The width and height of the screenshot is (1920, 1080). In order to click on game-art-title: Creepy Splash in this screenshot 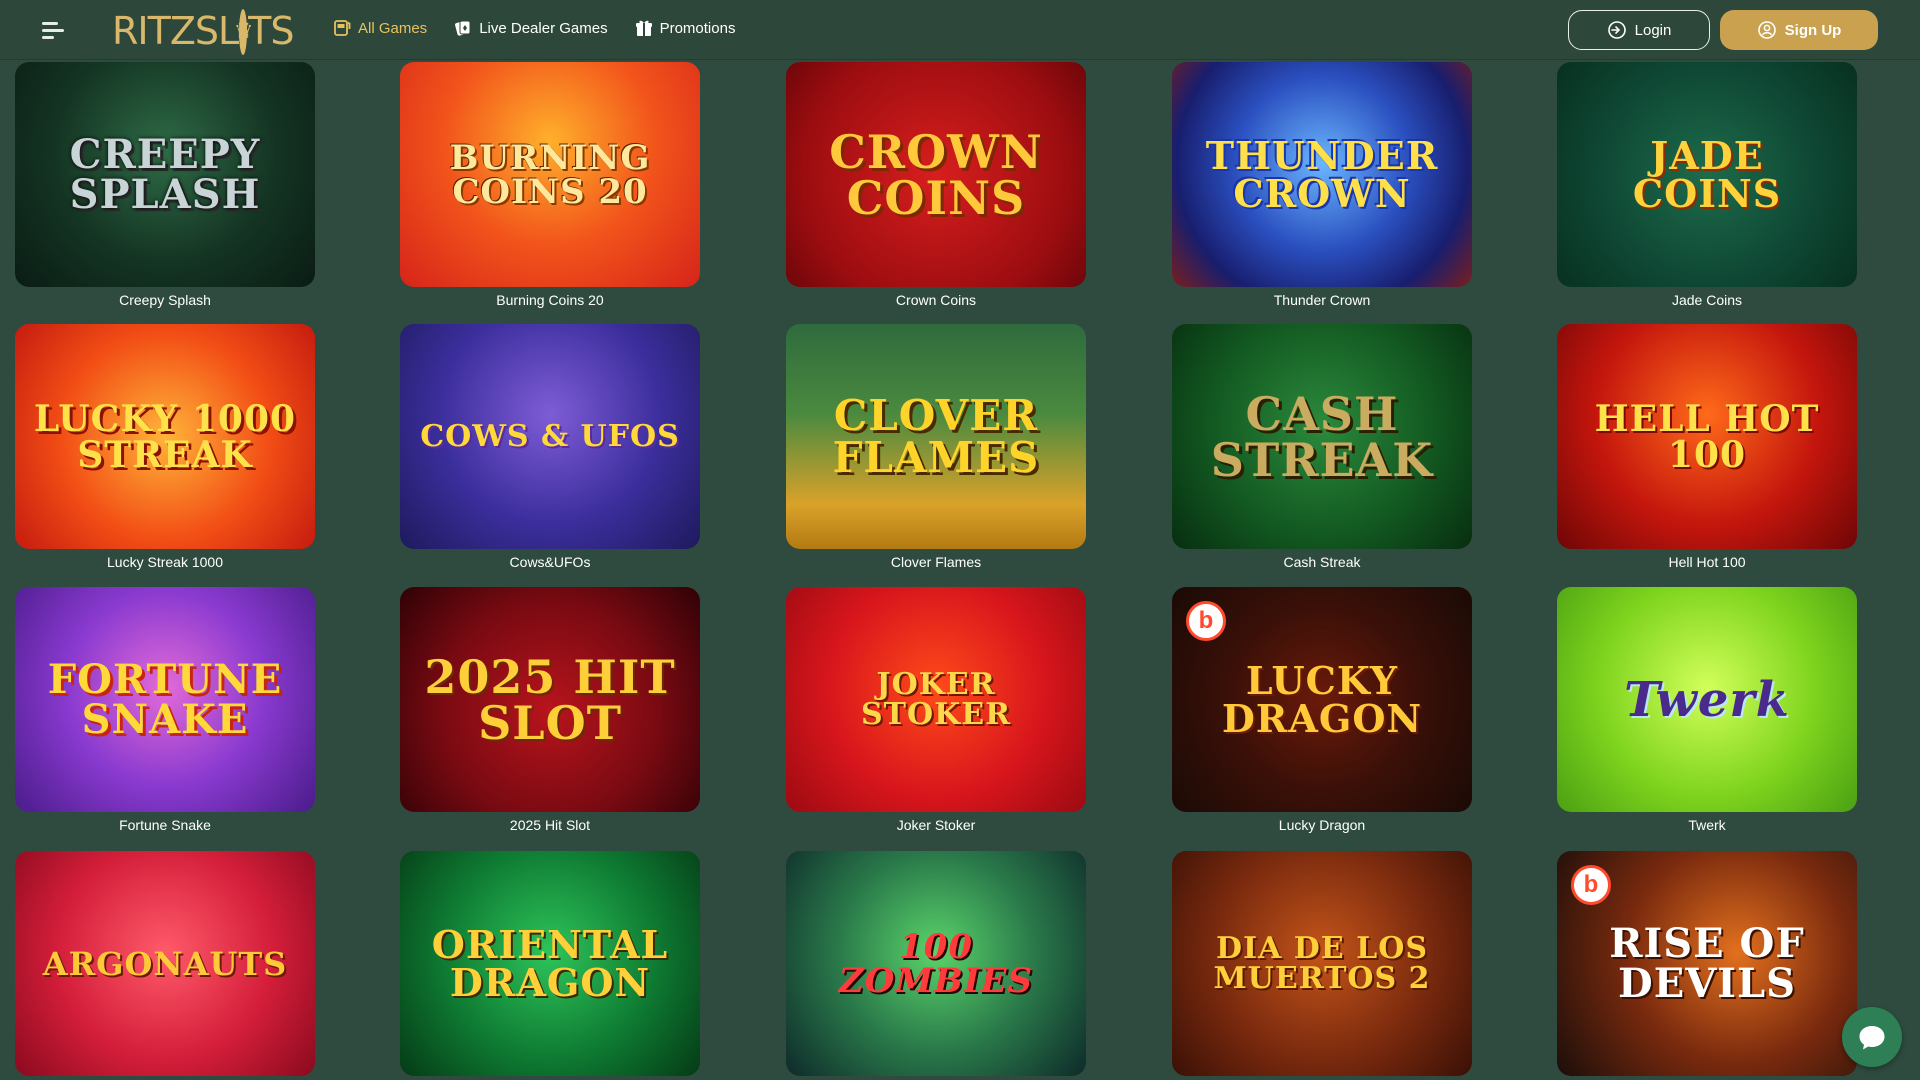, I will do `click(165, 174)`.